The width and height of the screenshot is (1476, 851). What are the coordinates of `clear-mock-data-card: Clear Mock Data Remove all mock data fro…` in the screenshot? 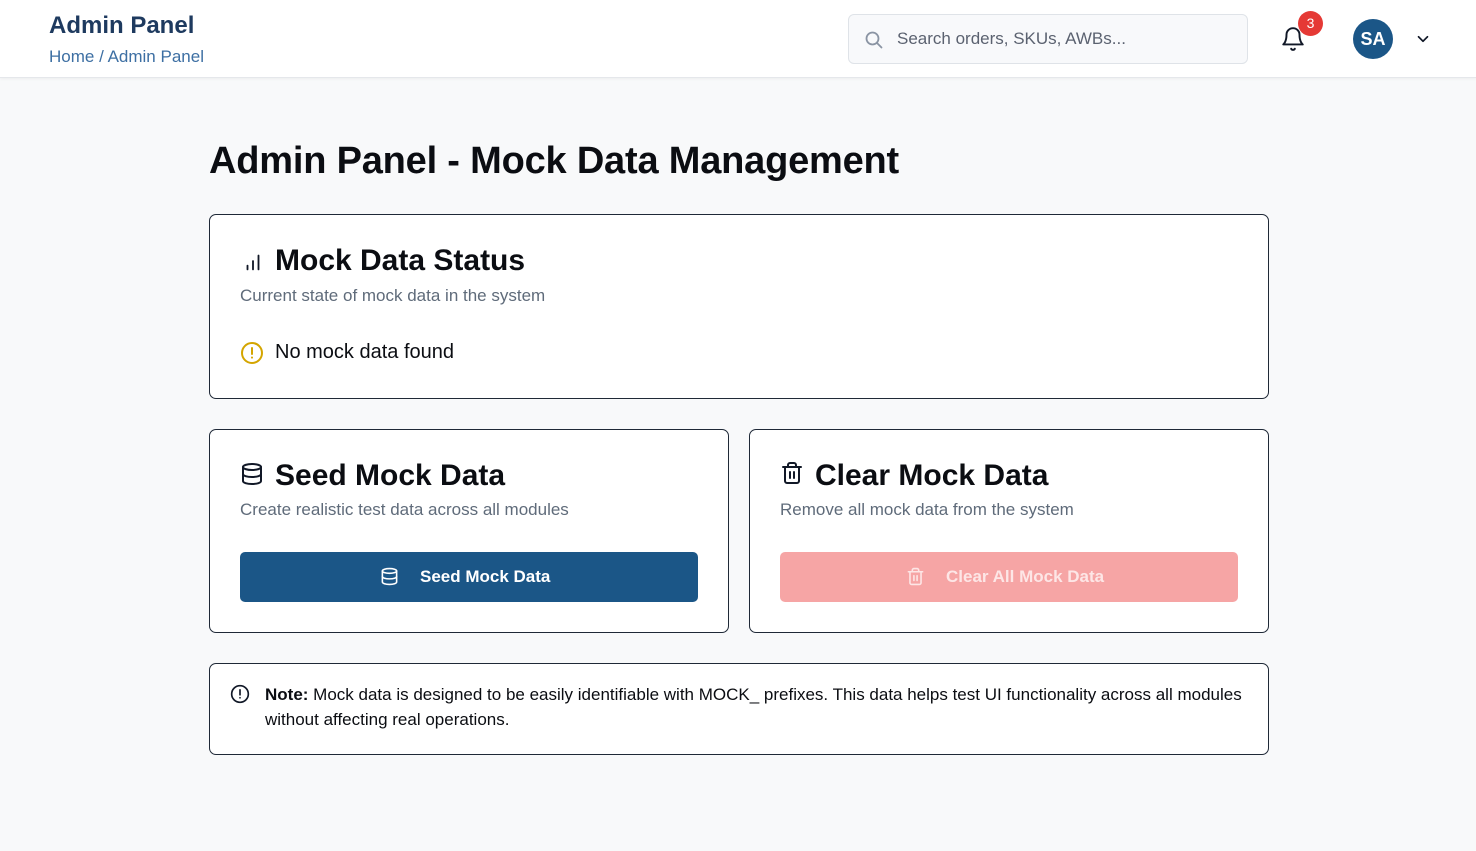 It's located at (1009, 531).